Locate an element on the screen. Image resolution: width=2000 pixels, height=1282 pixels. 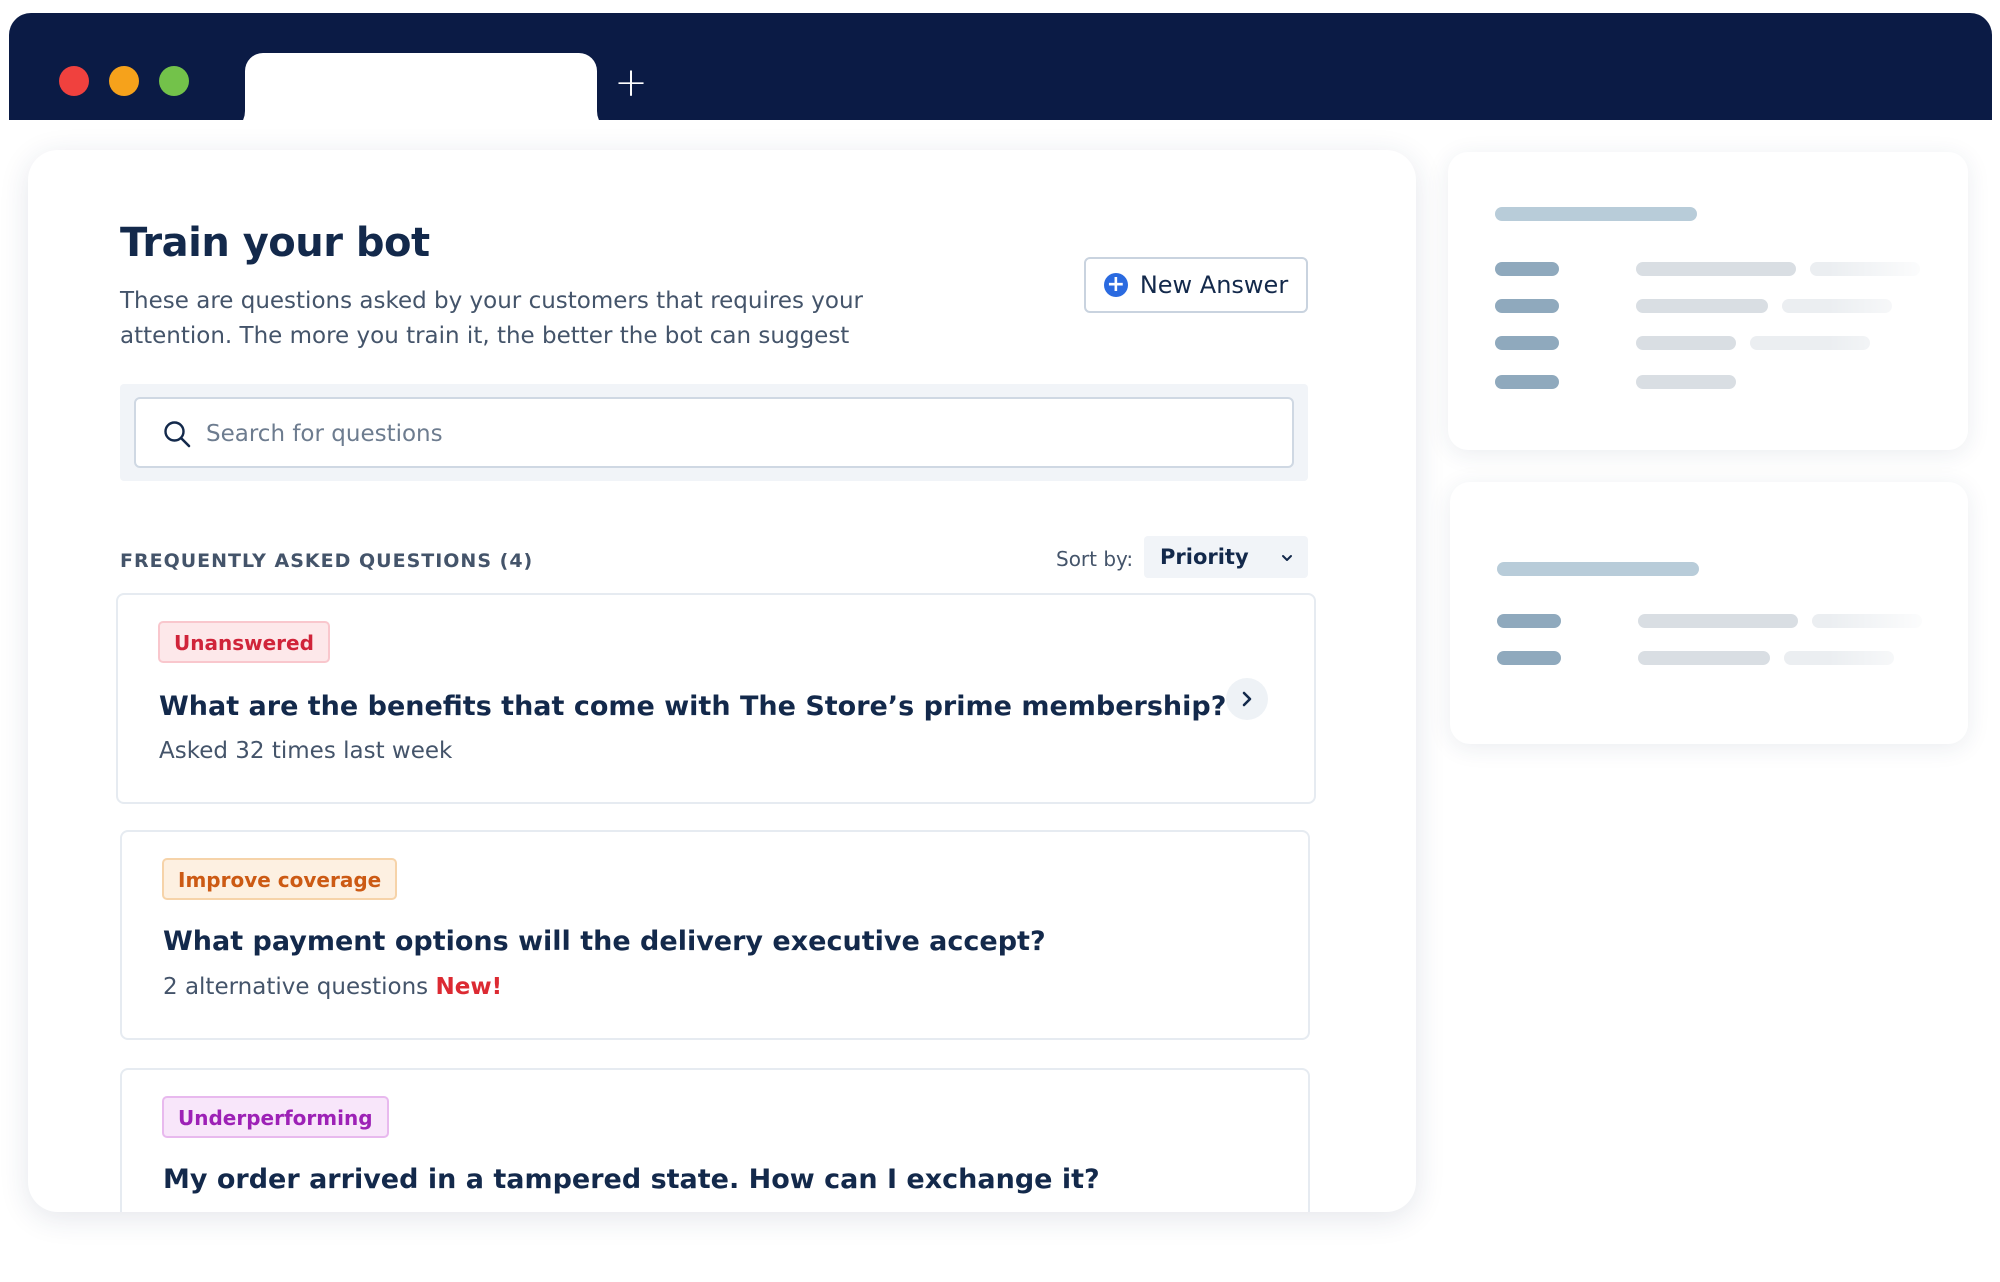
sort-selected-value: Priority is located at coordinates (1204, 557).